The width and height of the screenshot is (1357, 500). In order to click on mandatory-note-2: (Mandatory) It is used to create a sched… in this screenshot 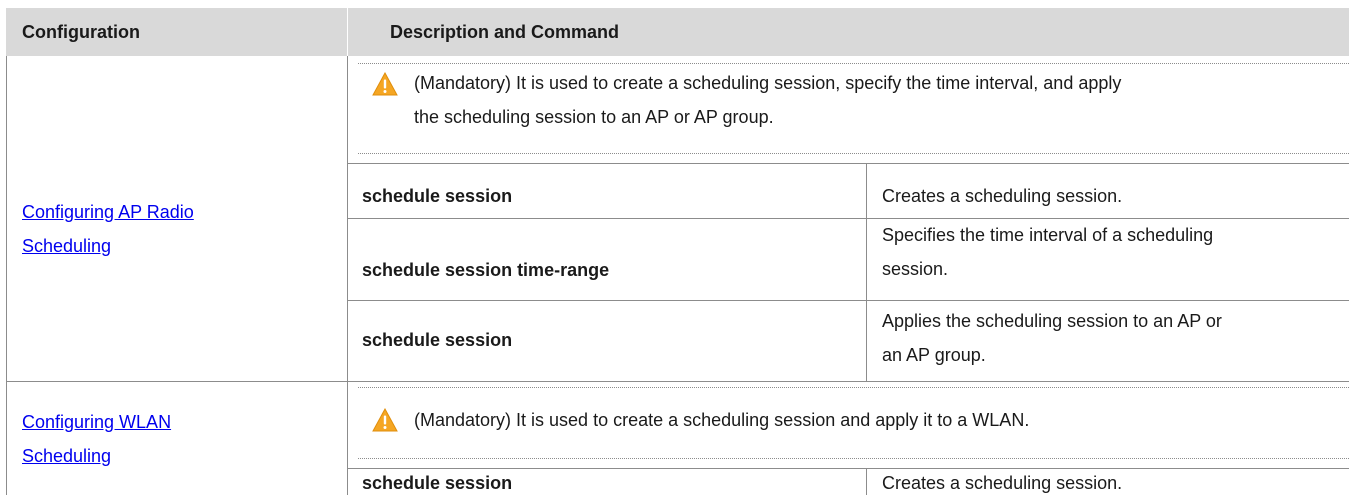, I will do `click(722, 420)`.